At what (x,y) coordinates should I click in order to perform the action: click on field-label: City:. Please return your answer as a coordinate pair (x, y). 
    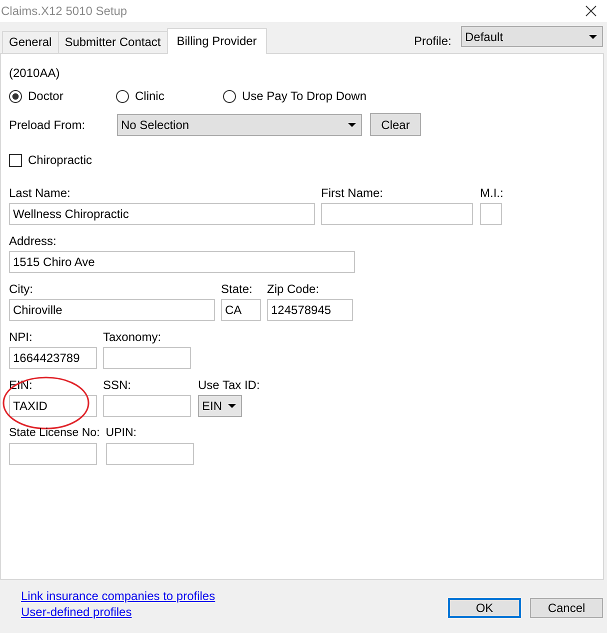
    Looking at the image, I should click on (21, 289).